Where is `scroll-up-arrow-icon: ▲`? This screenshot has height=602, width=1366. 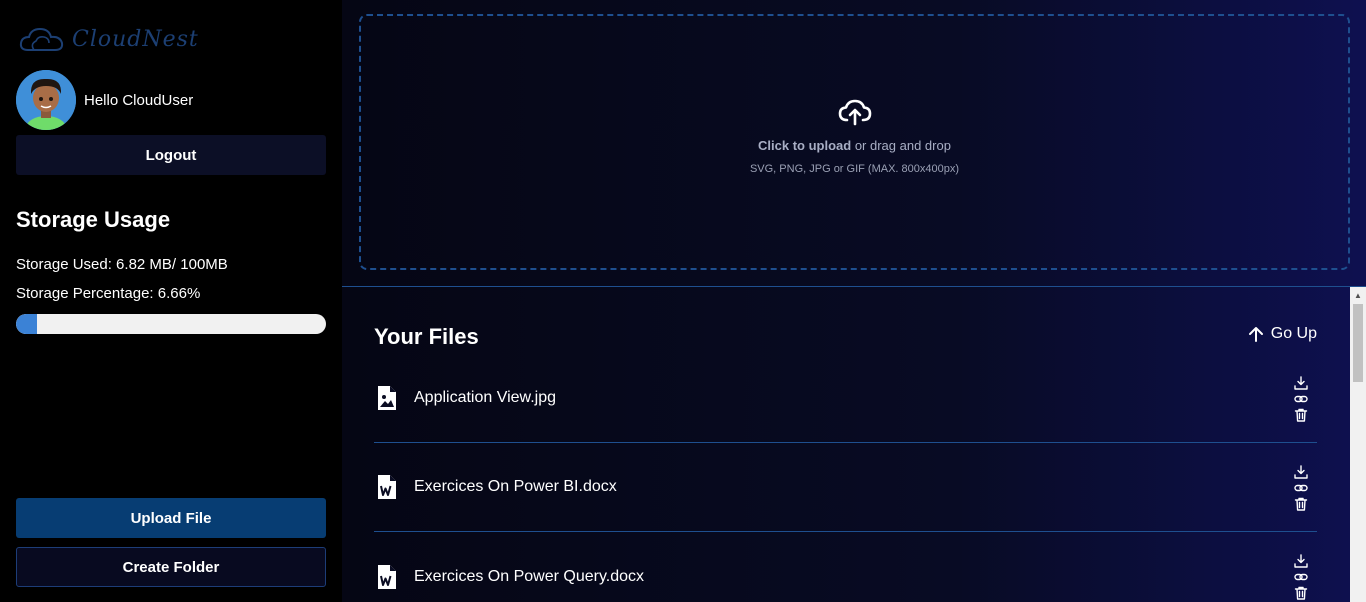
scroll-up-arrow-icon: ▲ is located at coordinates (1358, 295).